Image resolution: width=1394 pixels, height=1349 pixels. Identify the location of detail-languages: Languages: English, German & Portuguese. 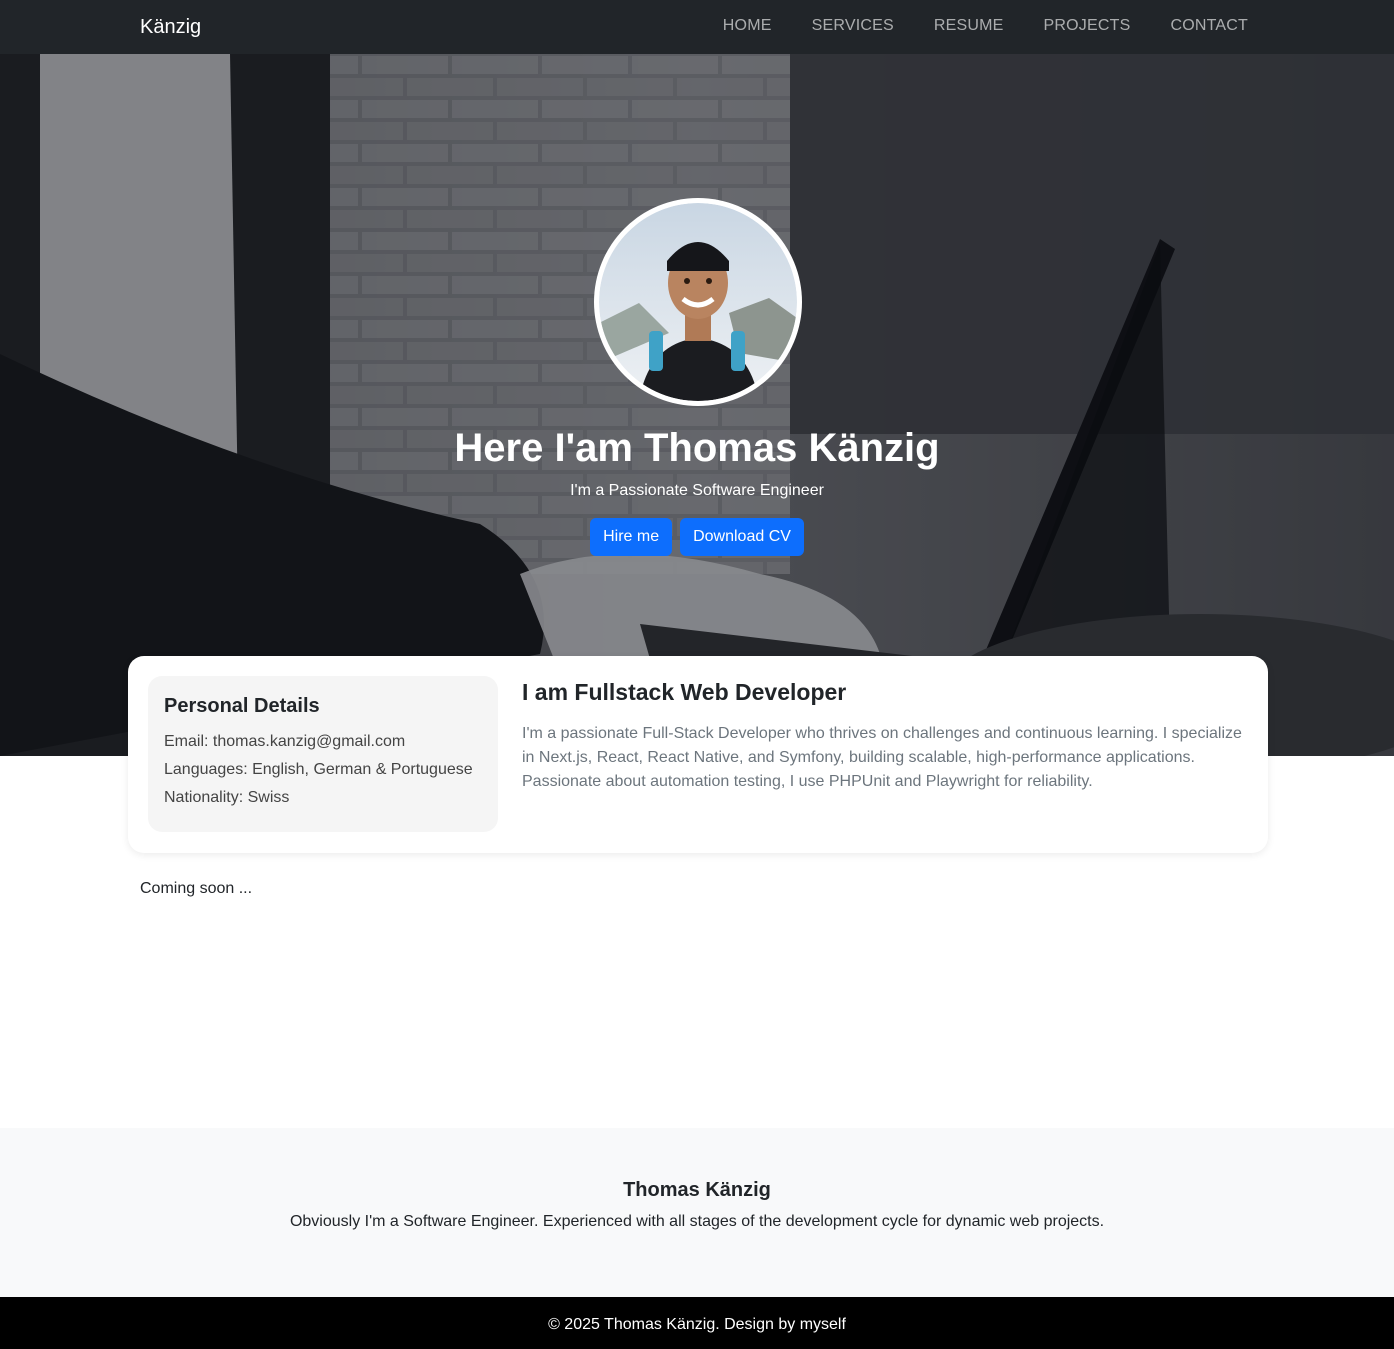
(318, 769).